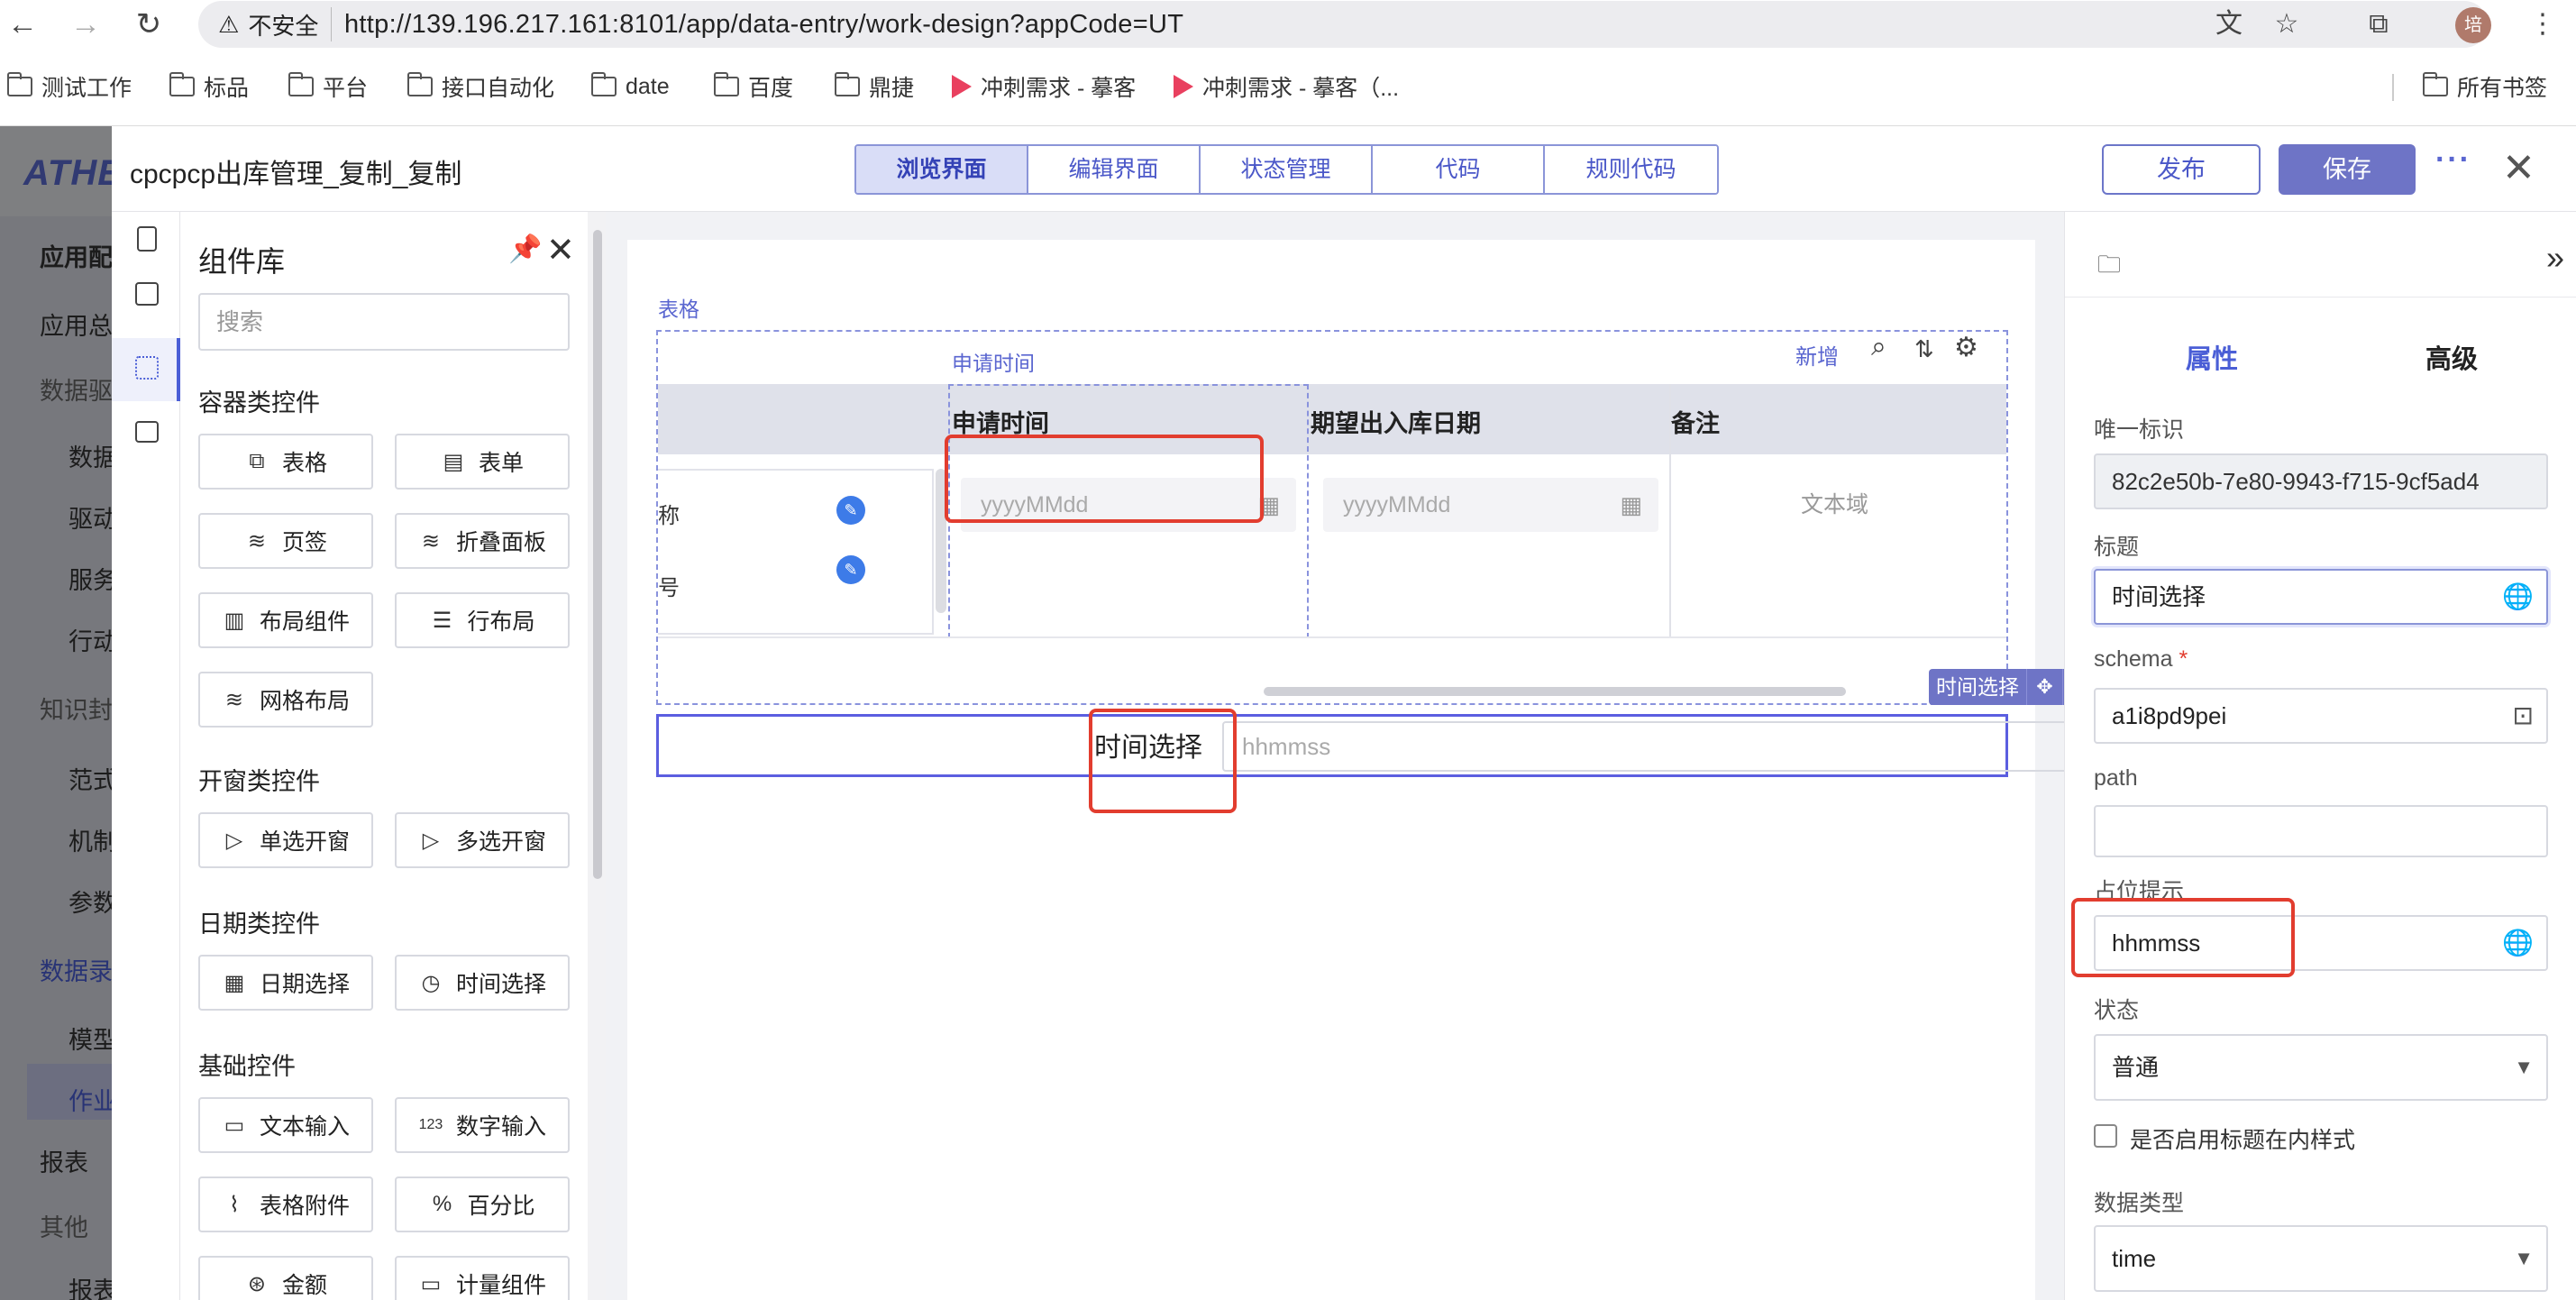 The height and width of the screenshot is (1300, 2576). I want to click on more-icon: ···, so click(2453, 160).